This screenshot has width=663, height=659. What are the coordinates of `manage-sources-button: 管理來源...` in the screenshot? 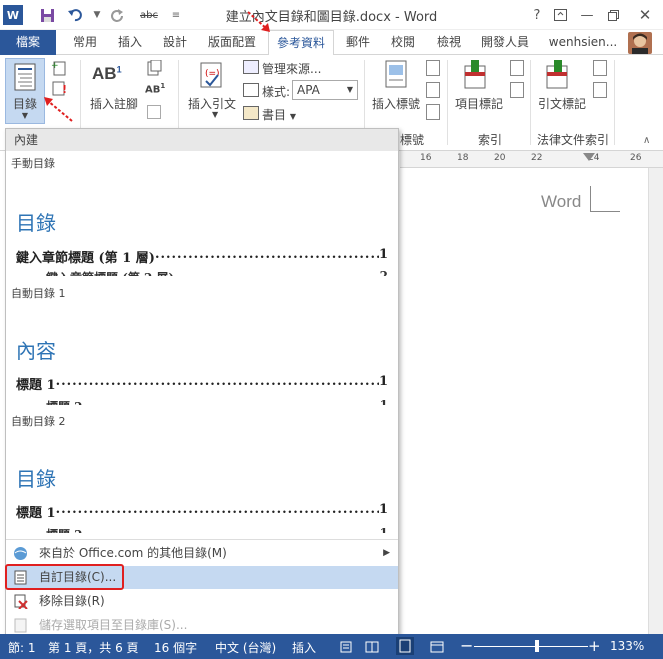 It's located at (291, 68).